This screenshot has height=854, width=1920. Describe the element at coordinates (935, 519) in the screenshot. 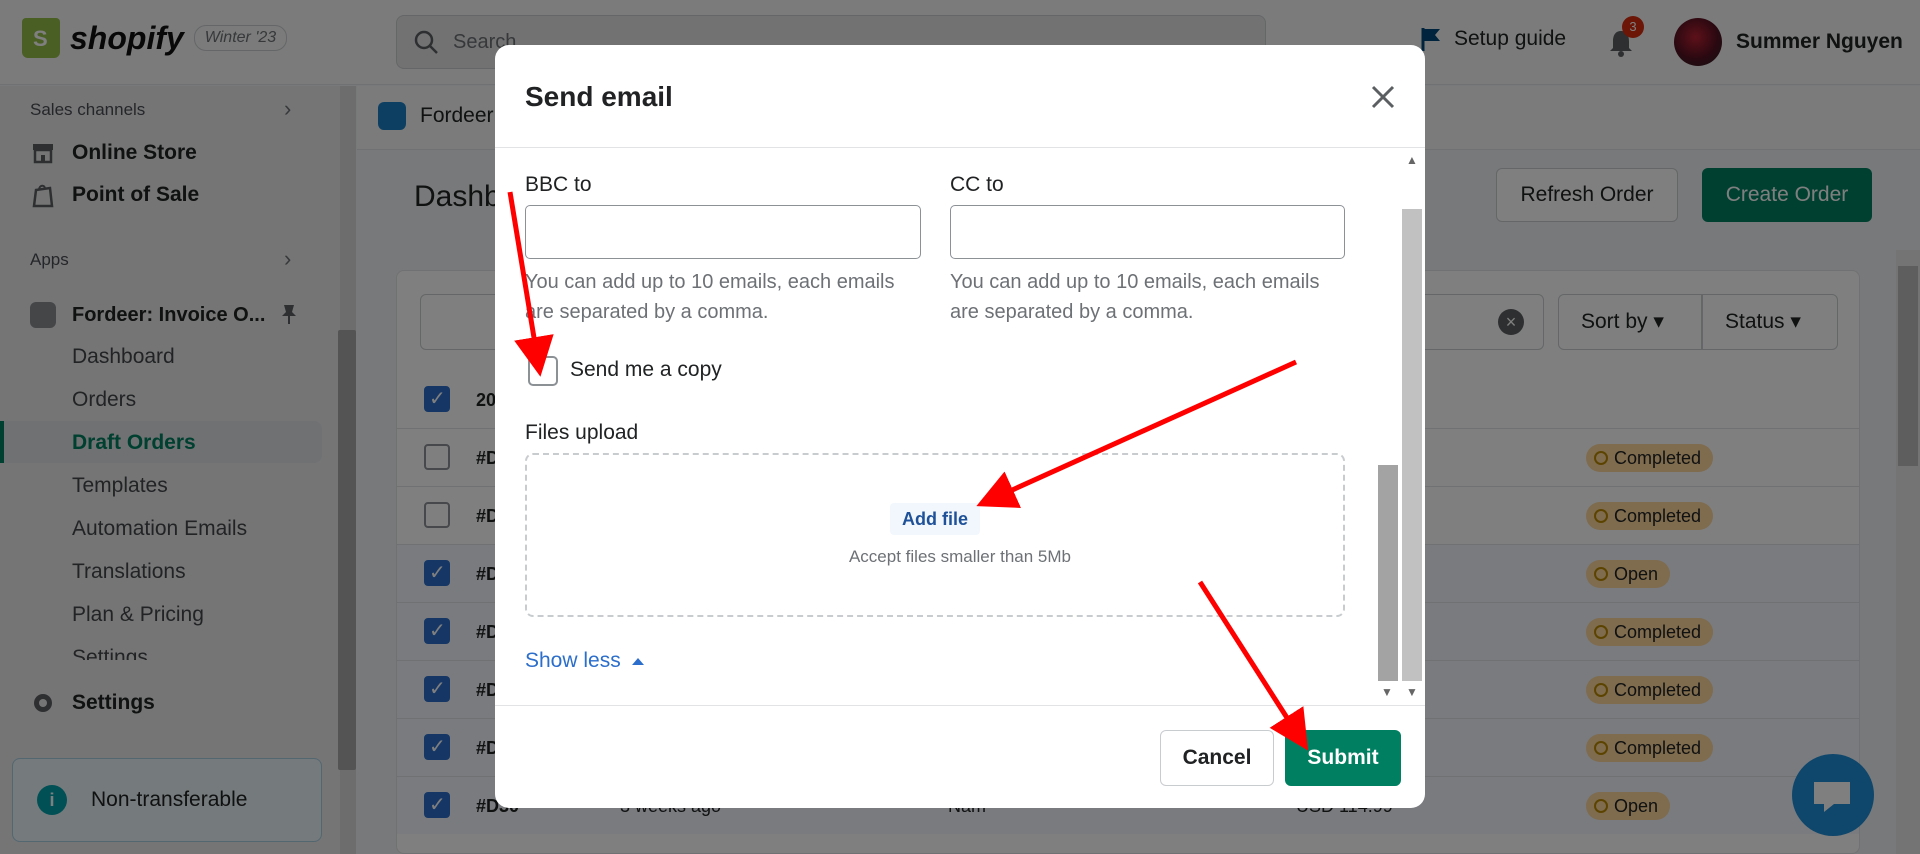

I see `add-file-button: Add file` at that location.